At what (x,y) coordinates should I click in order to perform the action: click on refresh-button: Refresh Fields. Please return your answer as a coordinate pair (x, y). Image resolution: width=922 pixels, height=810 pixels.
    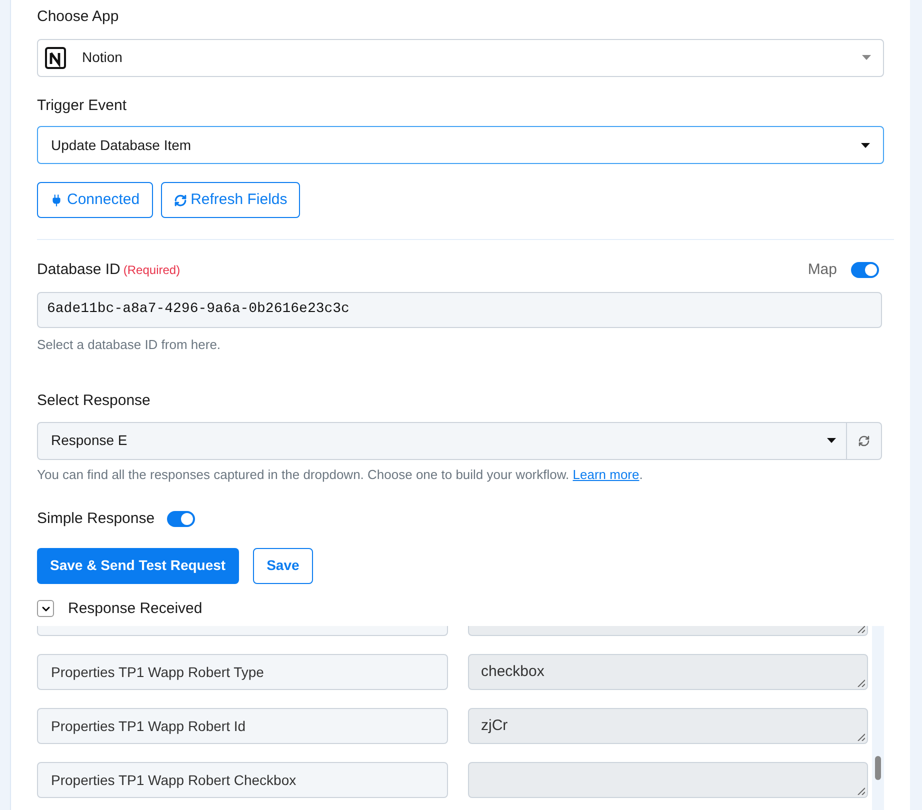
    Looking at the image, I should click on (230, 200).